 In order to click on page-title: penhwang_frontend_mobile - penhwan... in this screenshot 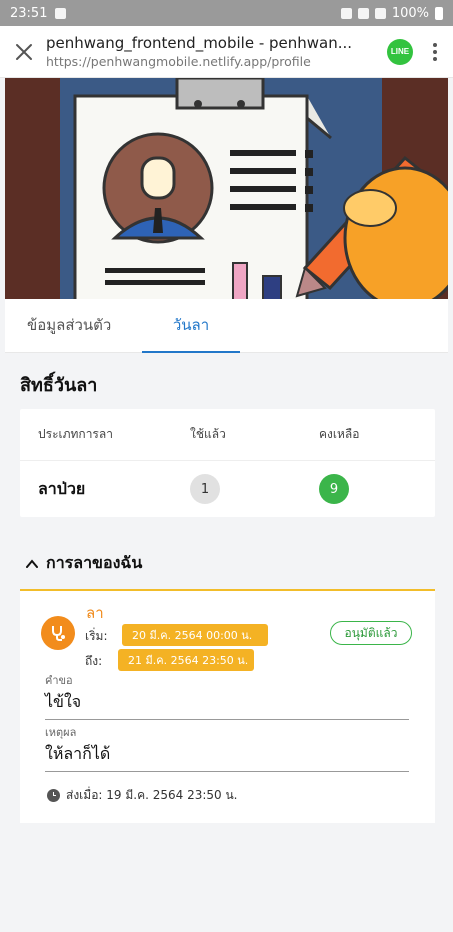, I will do `click(199, 43)`.